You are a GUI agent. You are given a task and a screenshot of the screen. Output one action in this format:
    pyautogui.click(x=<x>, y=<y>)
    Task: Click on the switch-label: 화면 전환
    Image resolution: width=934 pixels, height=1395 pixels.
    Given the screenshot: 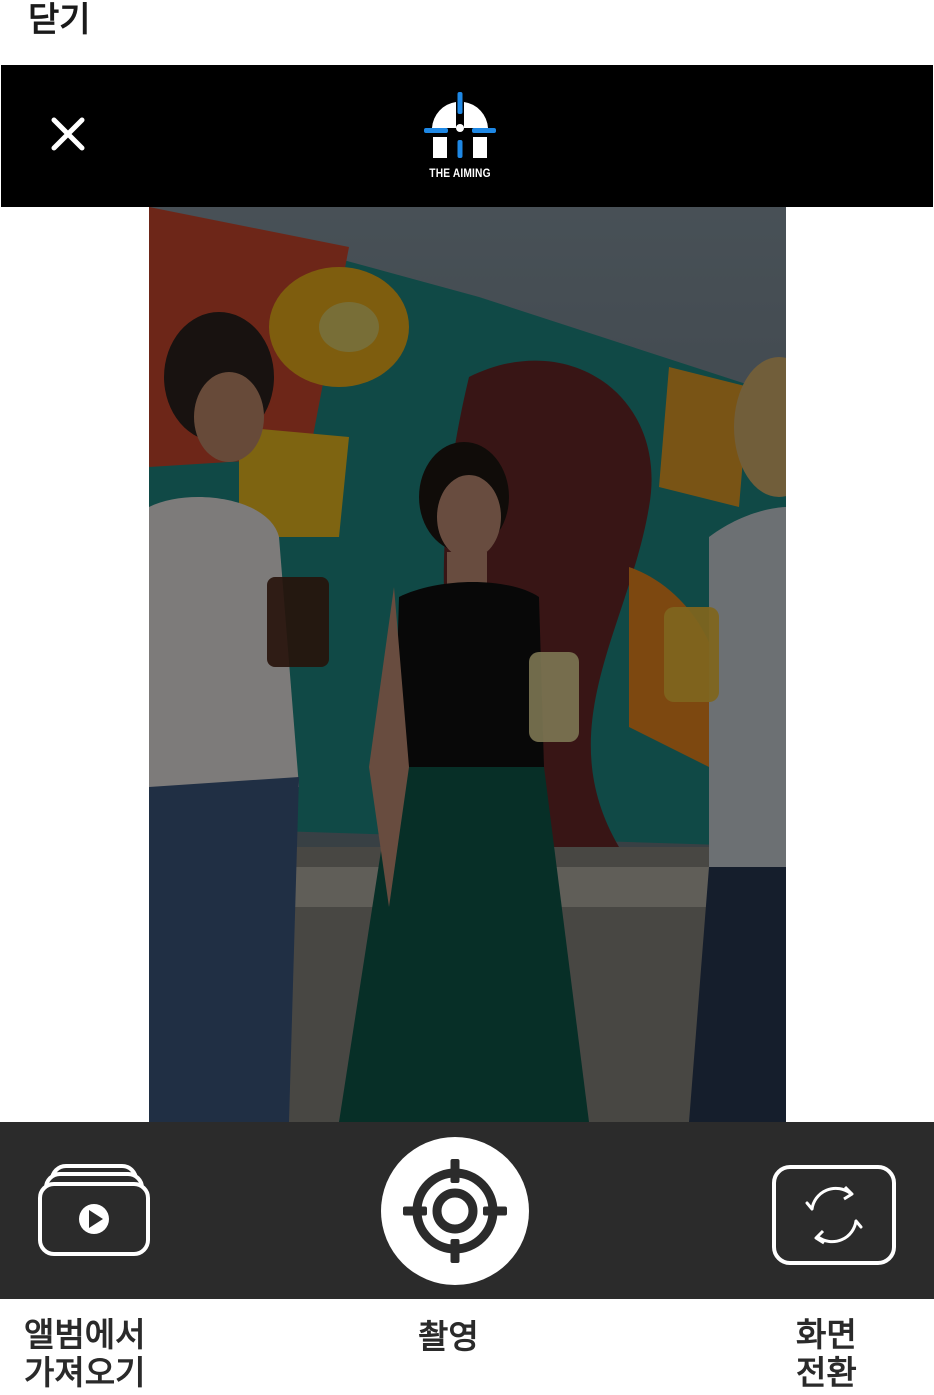 What is the action you would take?
    pyautogui.click(x=826, y=1354)
    